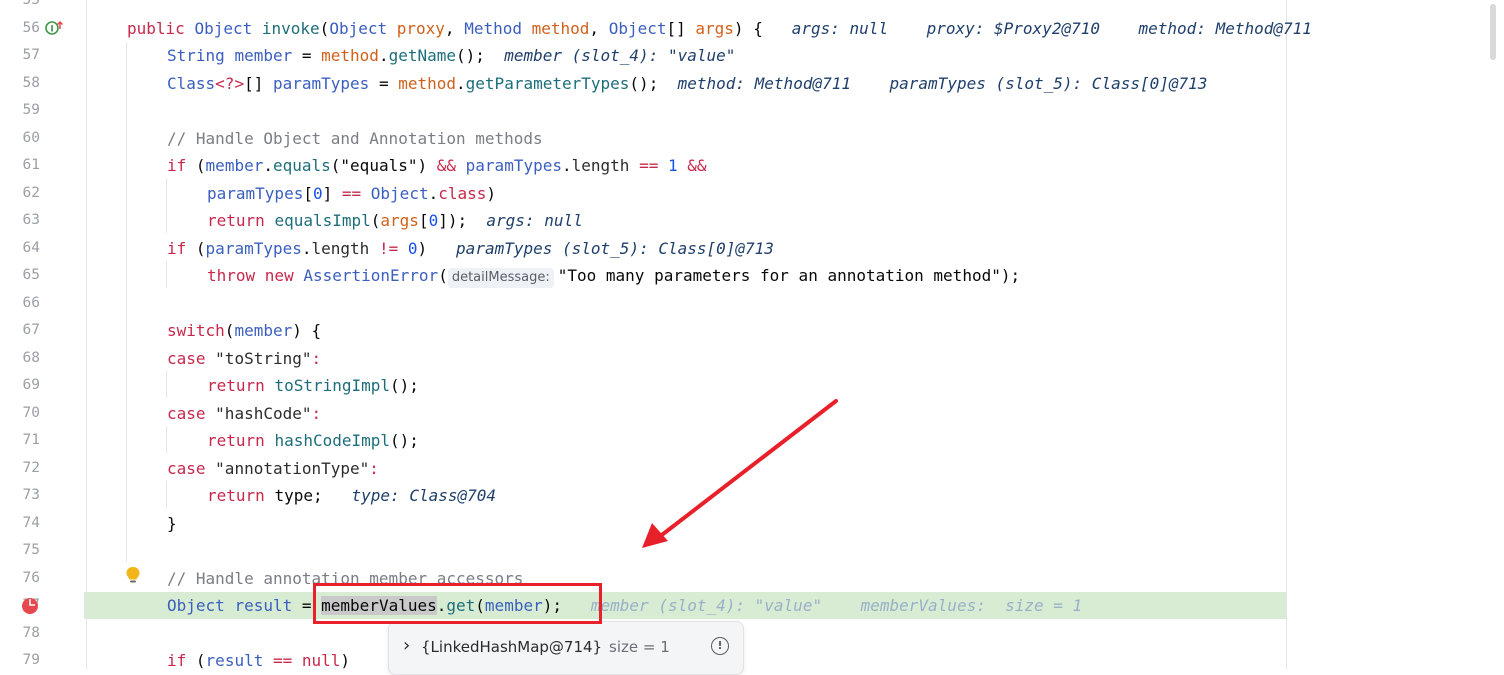 This screenshot has width=1504, height=675. I want to click on token: getName, so click(422, 55).